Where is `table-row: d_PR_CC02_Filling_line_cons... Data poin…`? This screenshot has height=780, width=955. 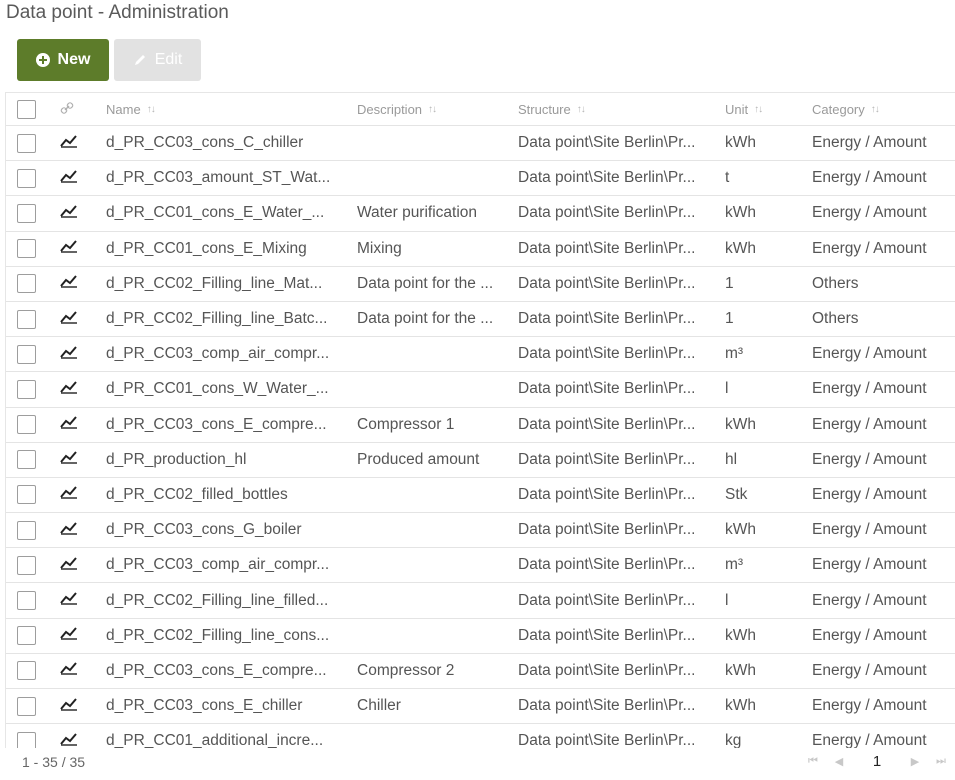 table-row: d_PR_CC02_Filling_line_cons... Data poin… is located at coordinates (480, 636).